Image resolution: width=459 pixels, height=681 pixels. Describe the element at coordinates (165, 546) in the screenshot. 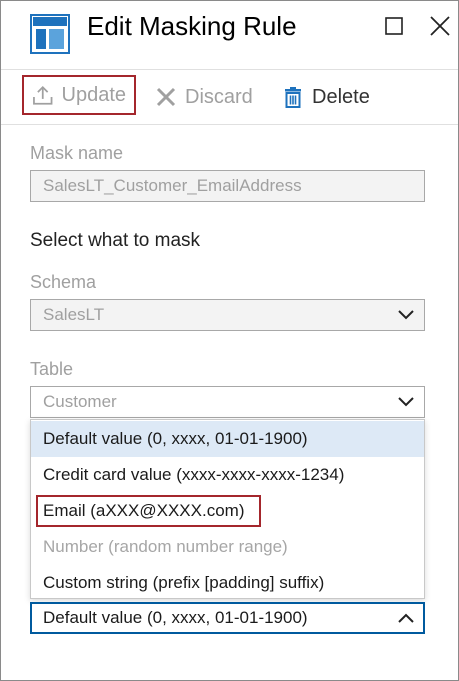

I see `option-label: Number (random number range)` at that location.